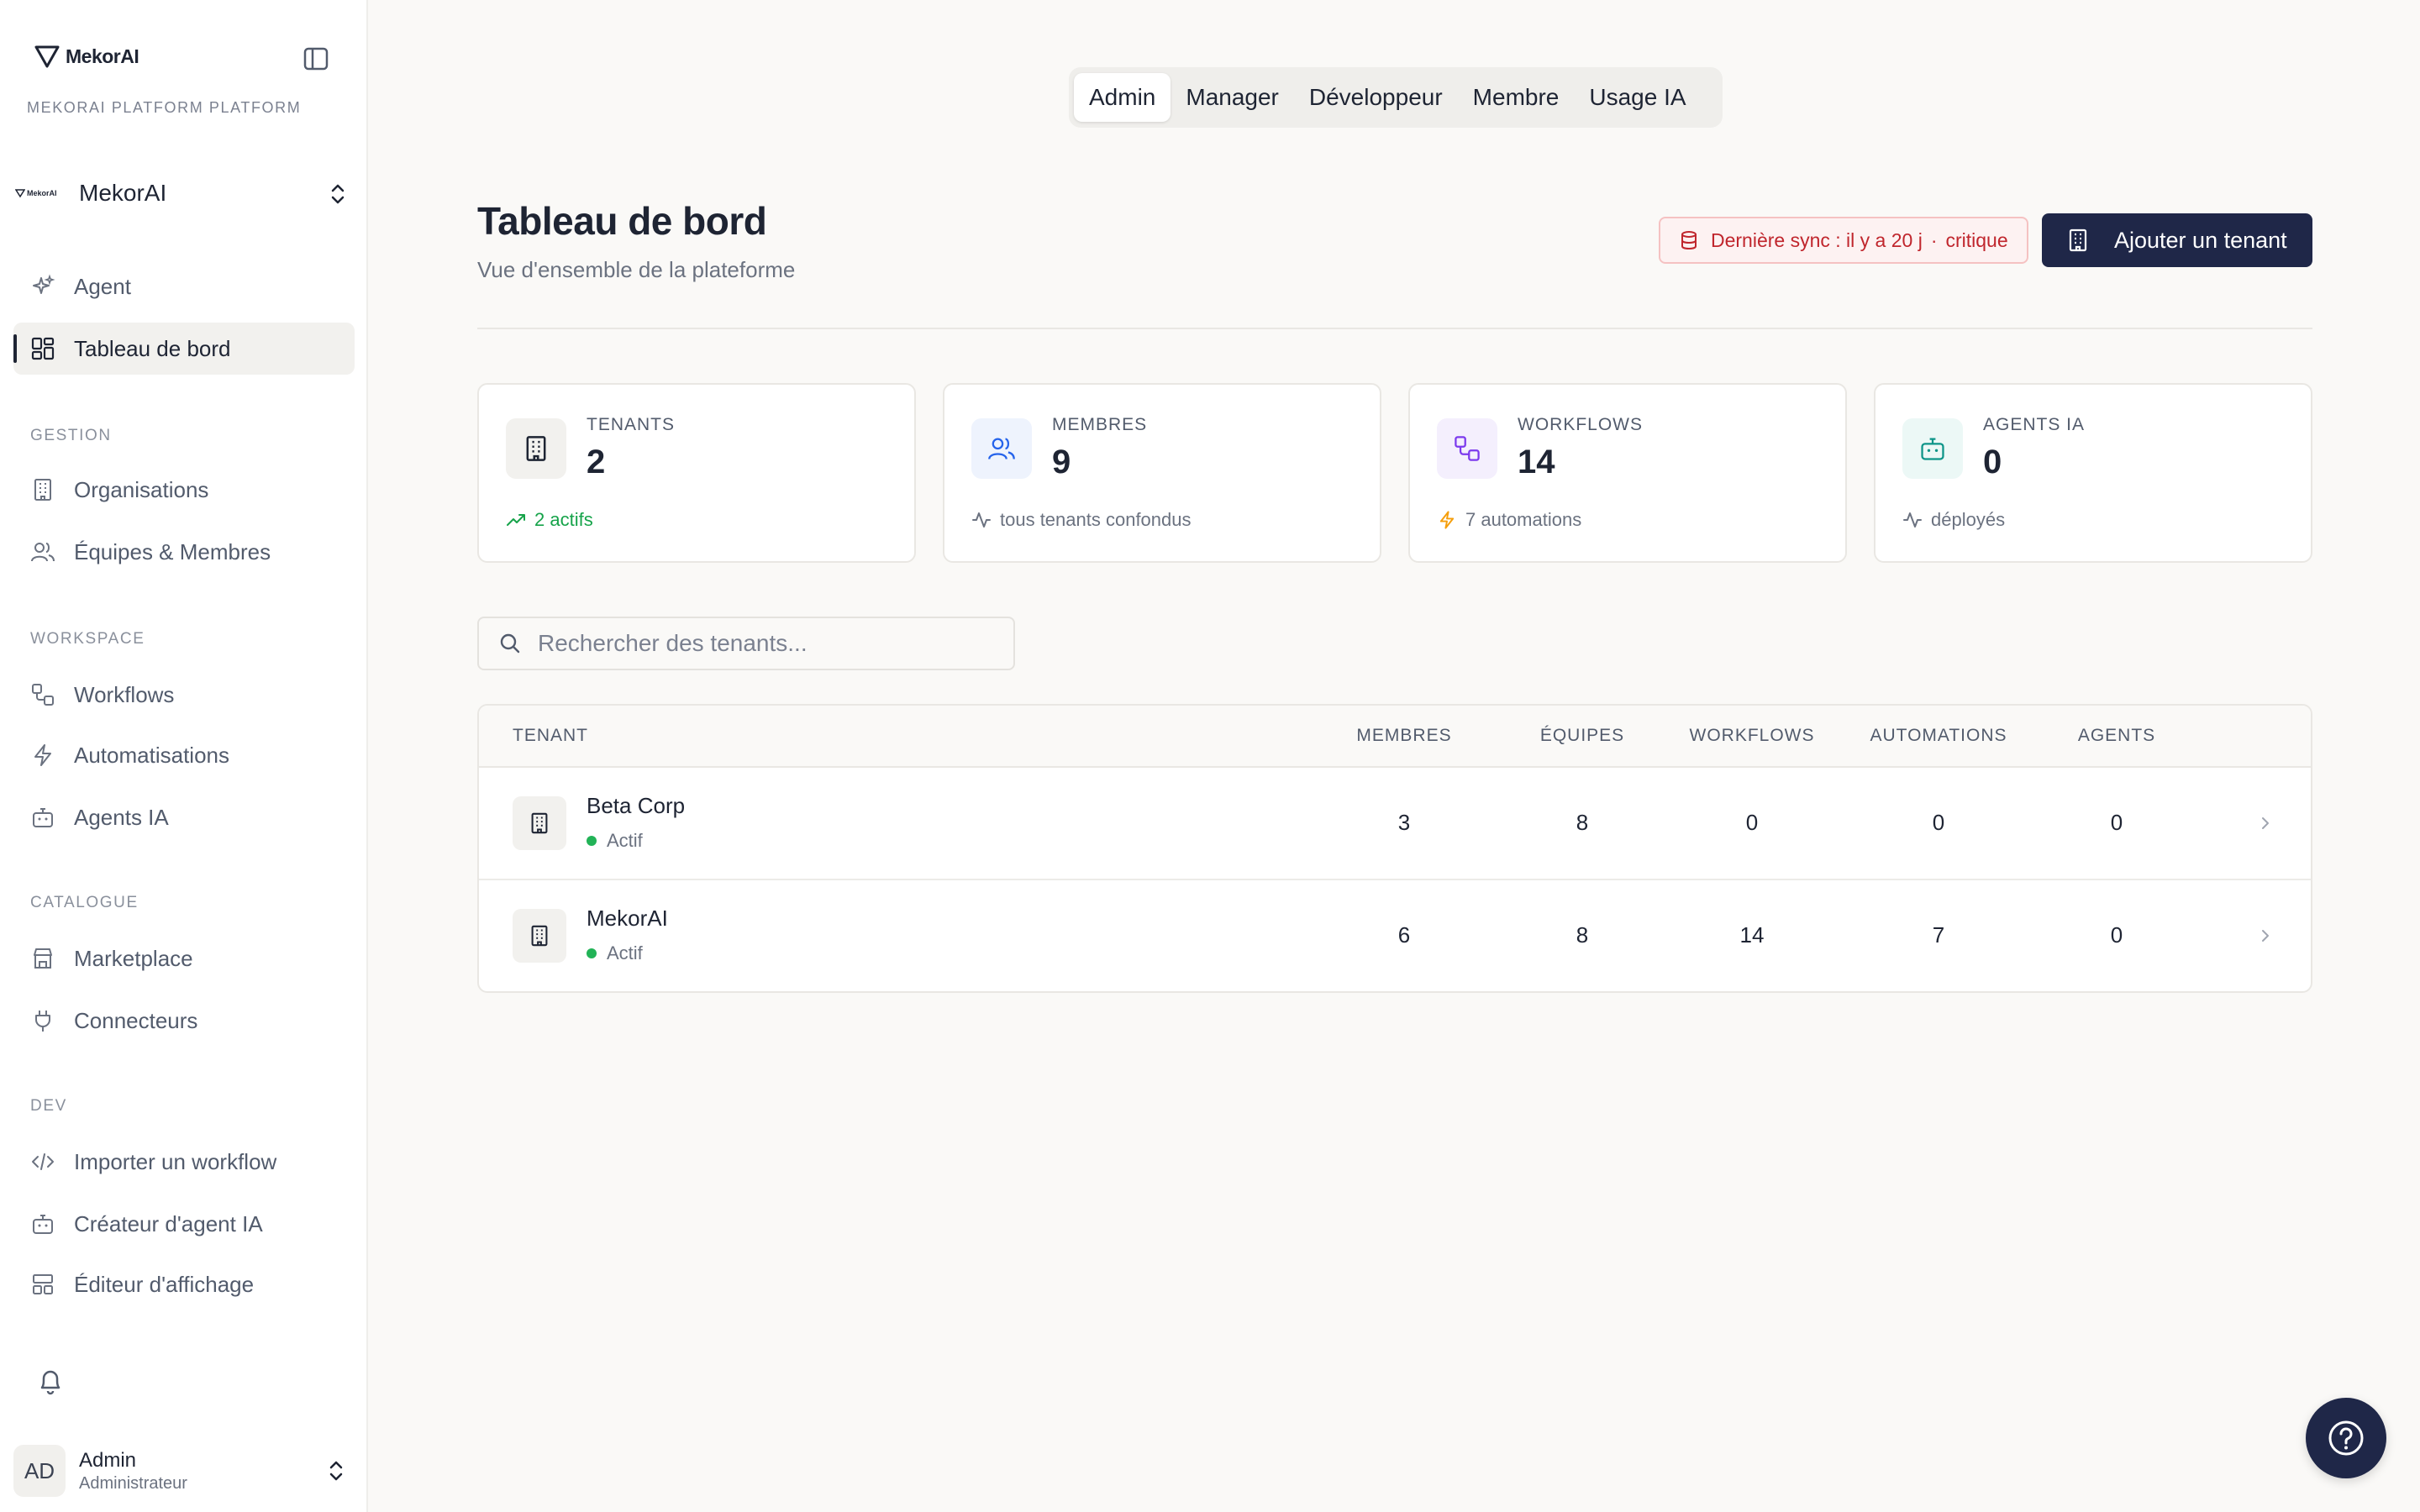 This screenshot has width=2420, height=1512. I want to click on user-menu: AD Admin Administrateur, so click(184, 1471).